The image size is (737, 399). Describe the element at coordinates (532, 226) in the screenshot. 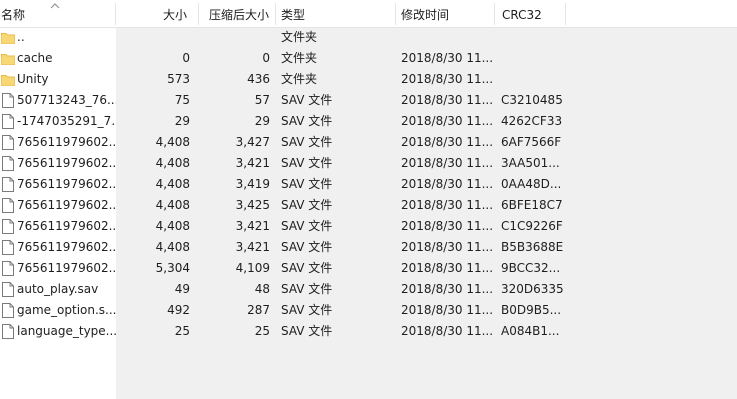

I see `file-crc32: C1C9226F` at that location.